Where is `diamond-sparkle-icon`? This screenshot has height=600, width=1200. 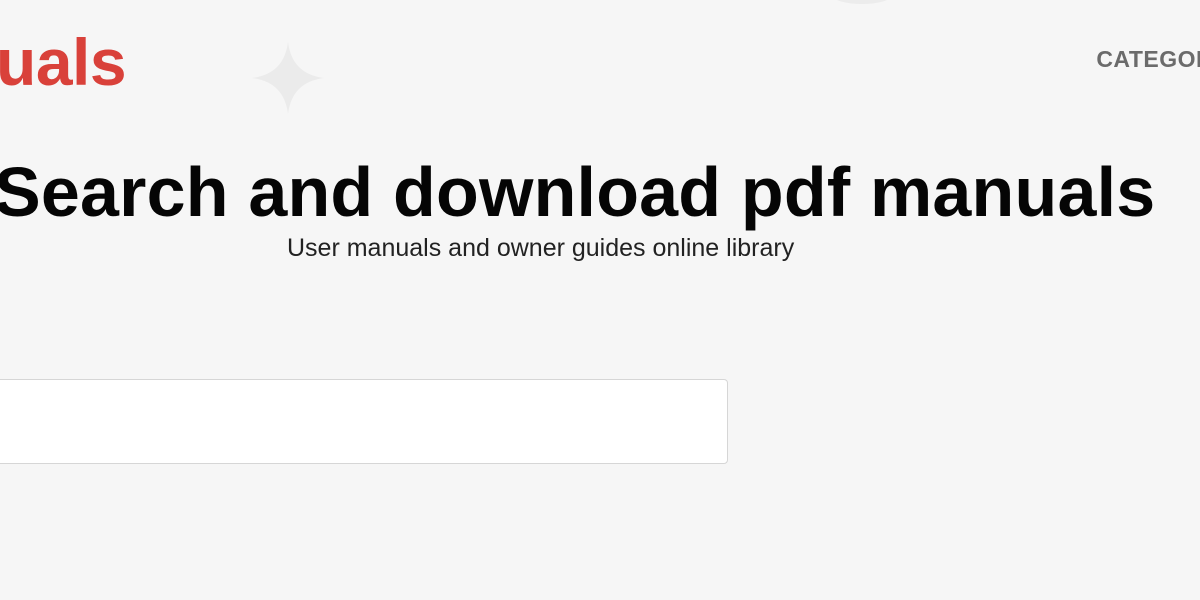
diamond-sparkle-icon is located at coordinates (288, 78).